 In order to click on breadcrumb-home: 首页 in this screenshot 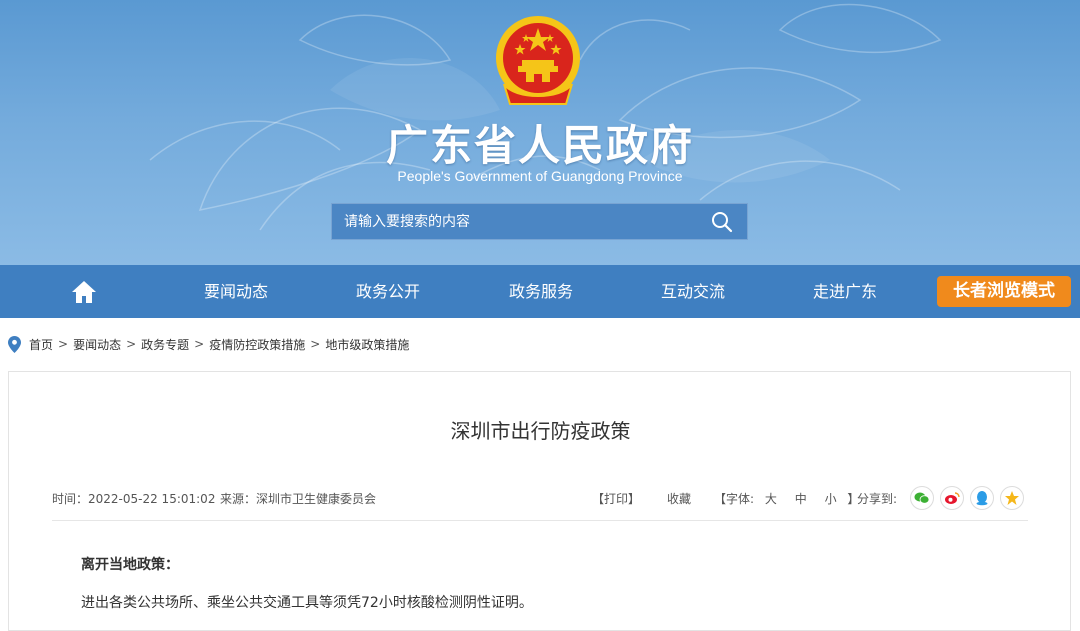, I will do `click(41, 344)`.